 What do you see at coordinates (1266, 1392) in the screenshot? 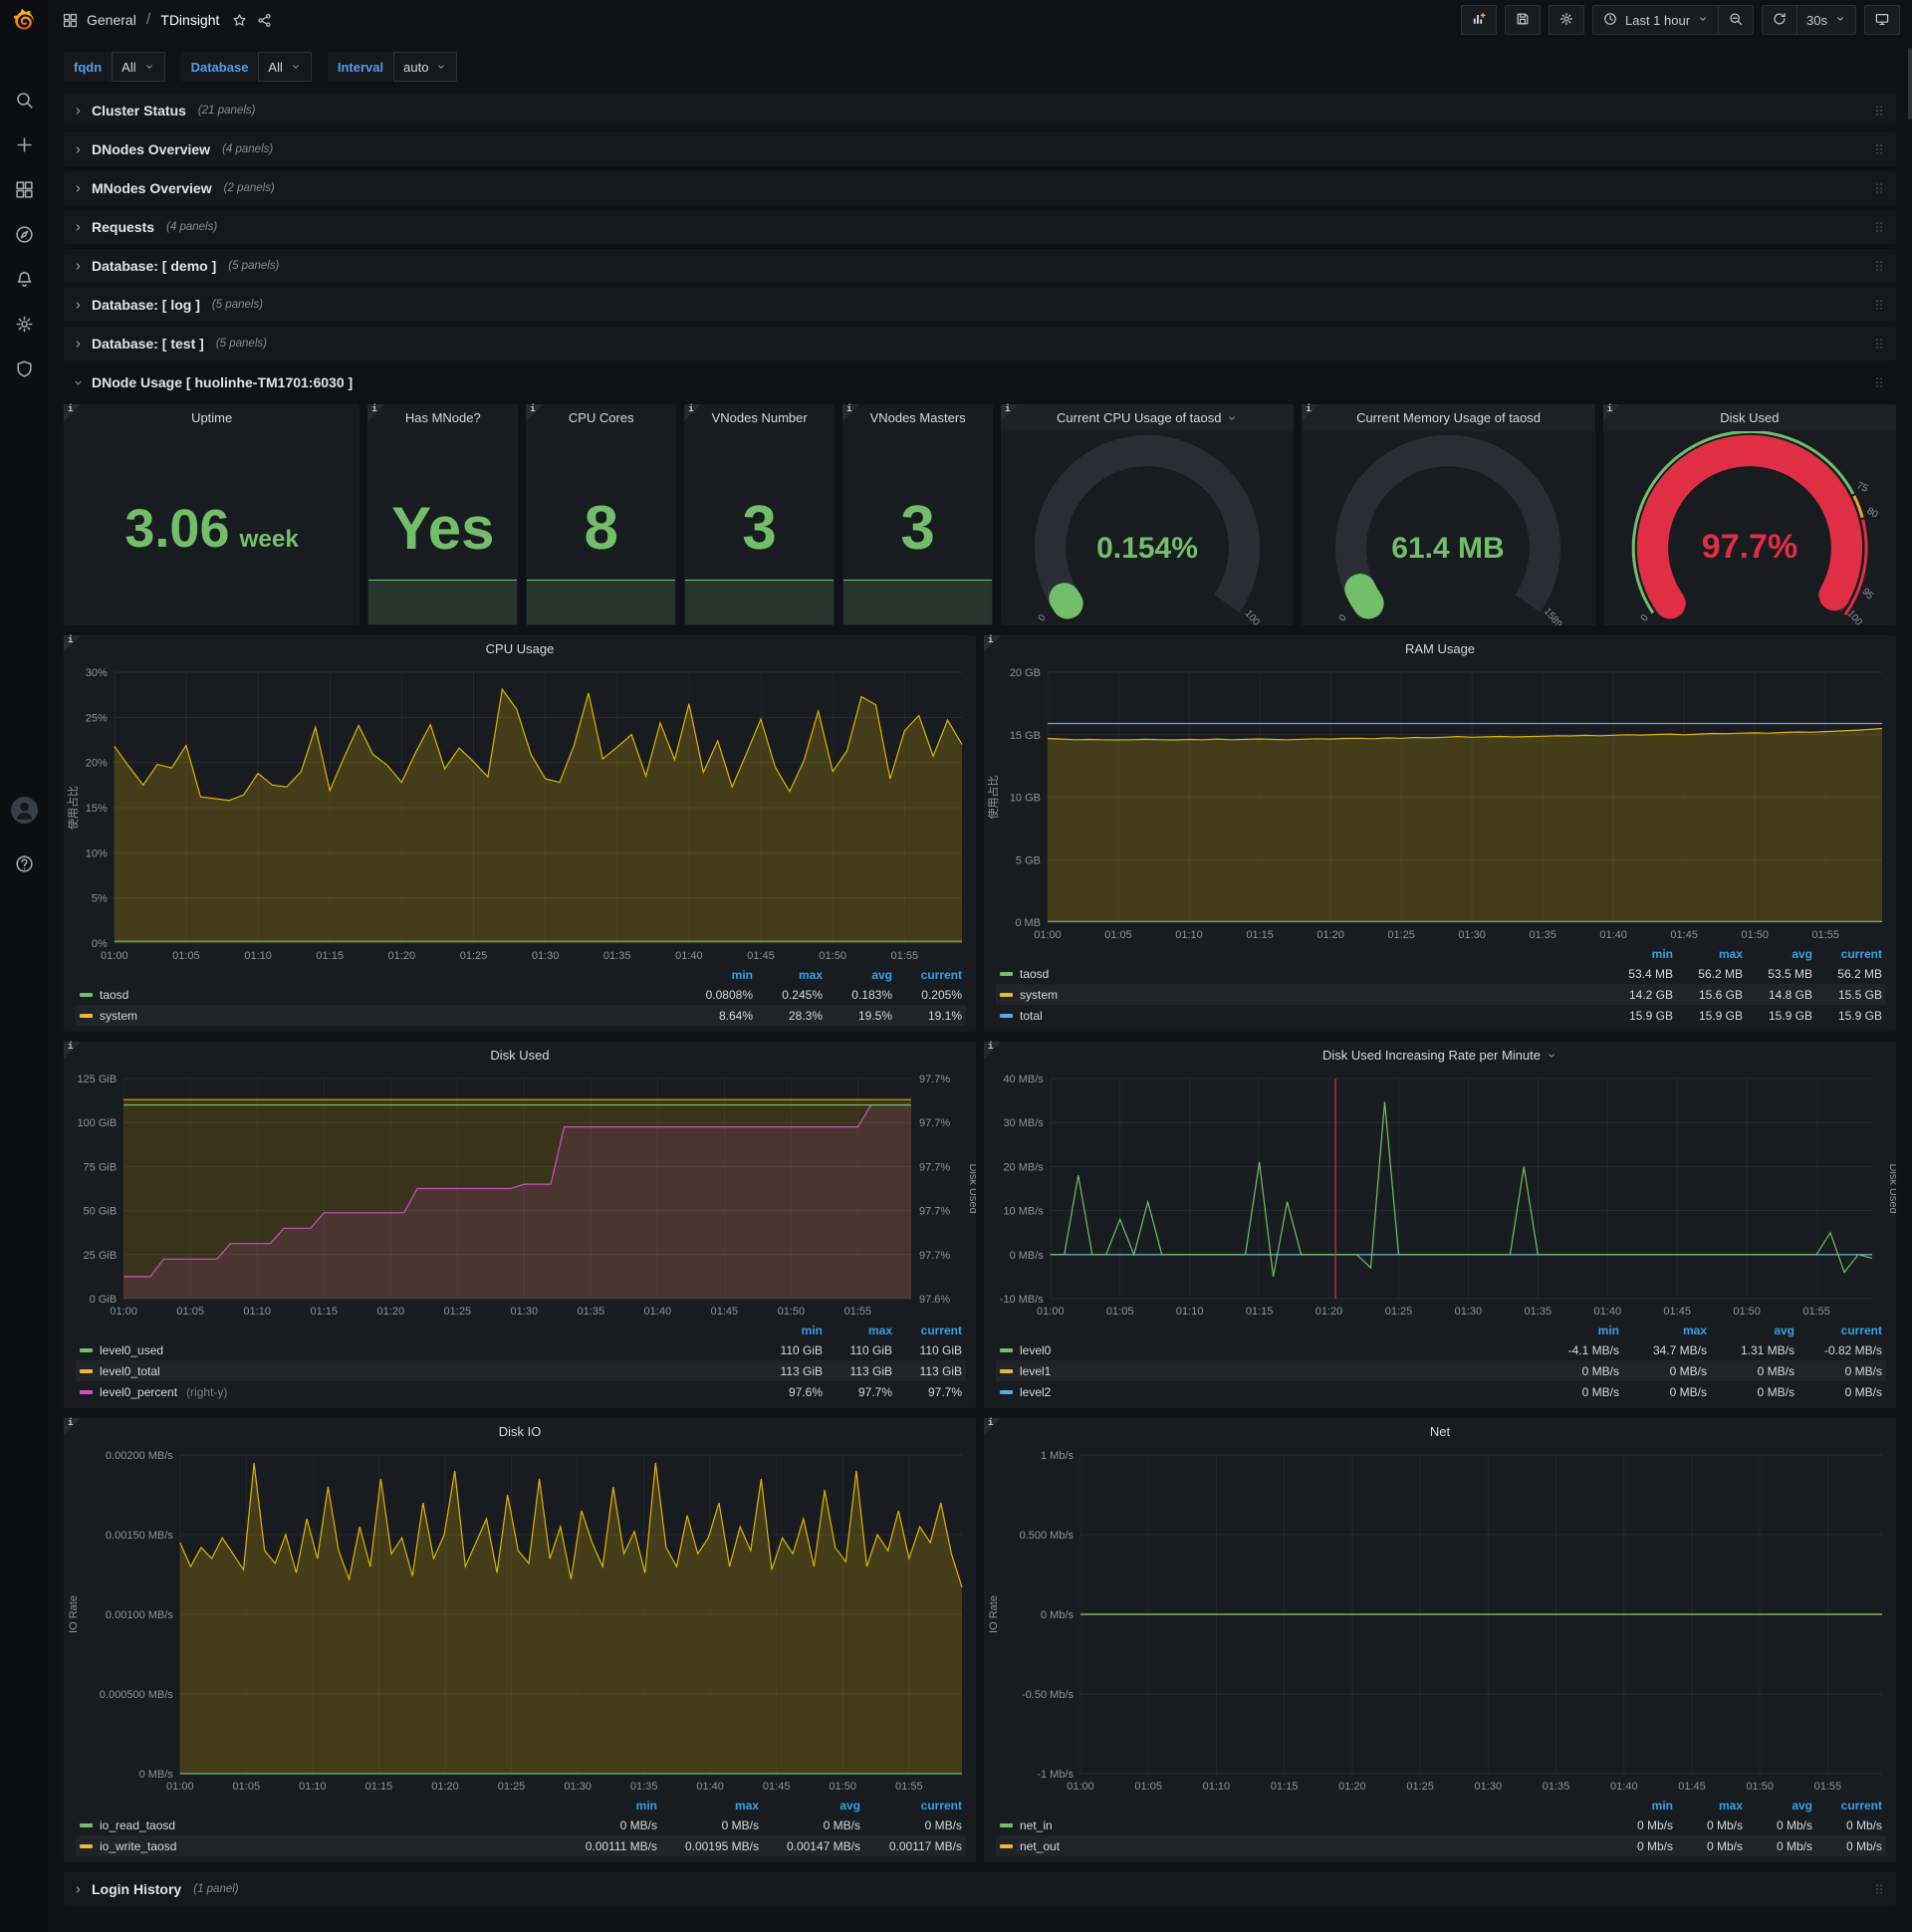
I see `series-toggle: level2` at bounding box center [1266, 1392].